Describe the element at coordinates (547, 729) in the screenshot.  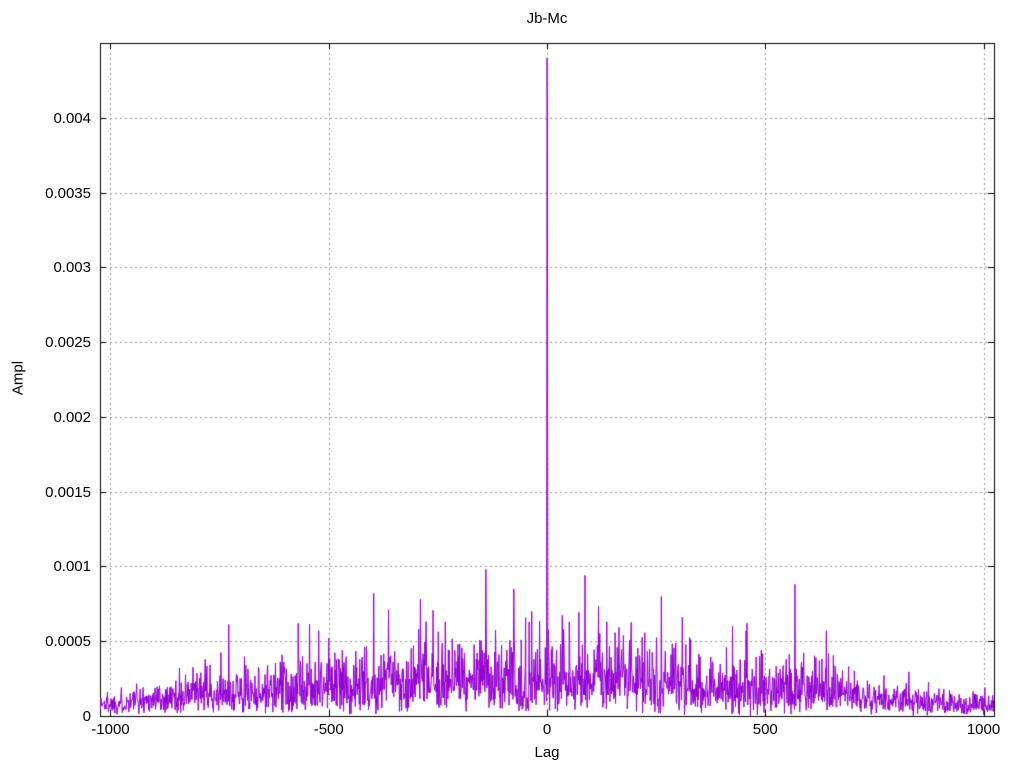
I see `x-tick-label: 0` at that location.